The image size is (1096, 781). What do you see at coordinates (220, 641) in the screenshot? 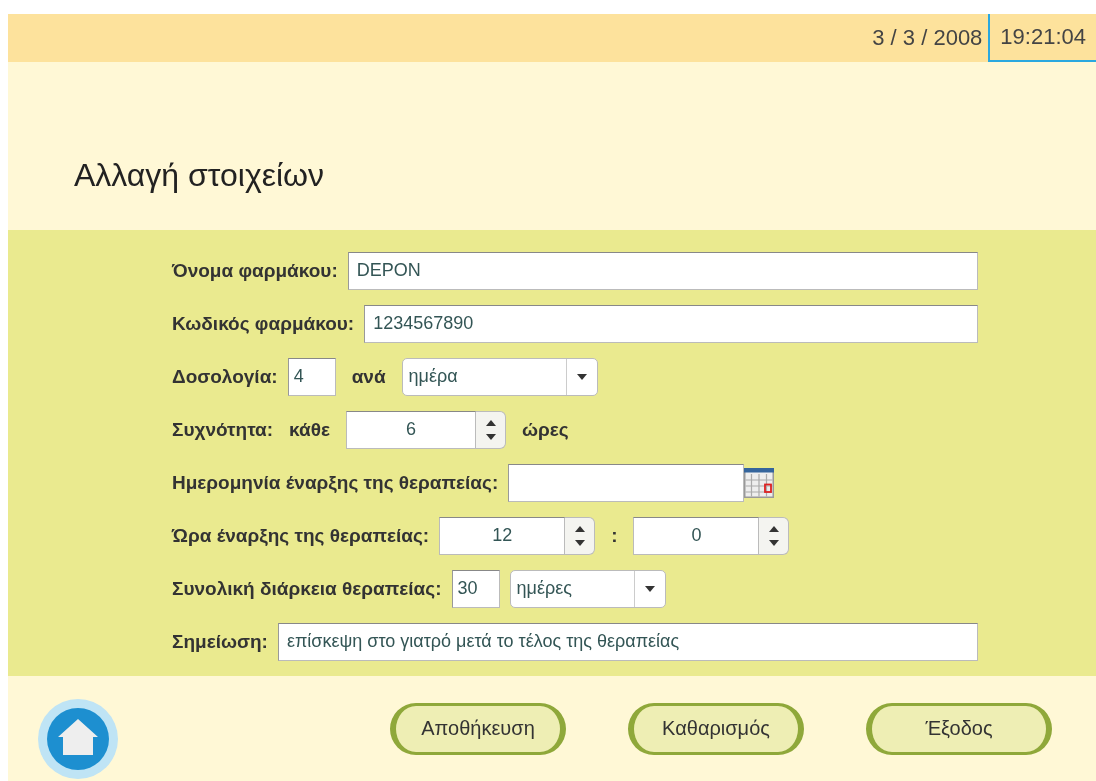
I see `field-label: Σημείωση:` at bounding box center [220, 641].